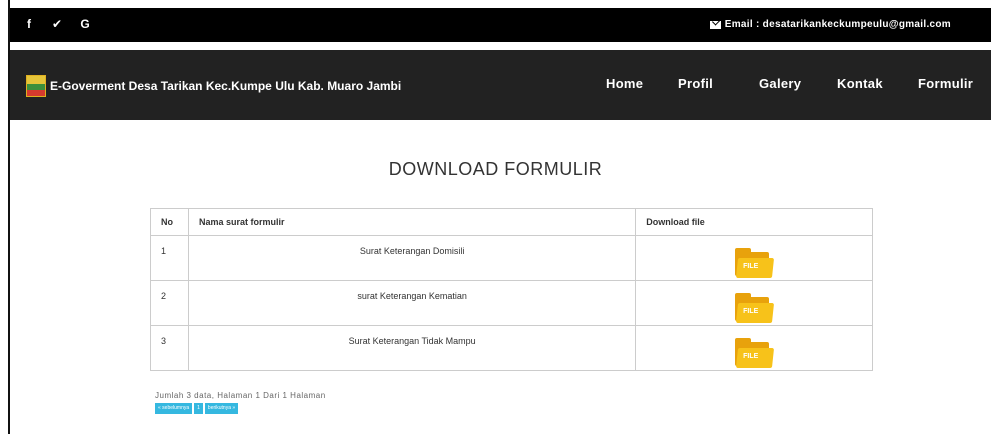  I want to click on header-name: Nama surat formulir, so click(412, 222).